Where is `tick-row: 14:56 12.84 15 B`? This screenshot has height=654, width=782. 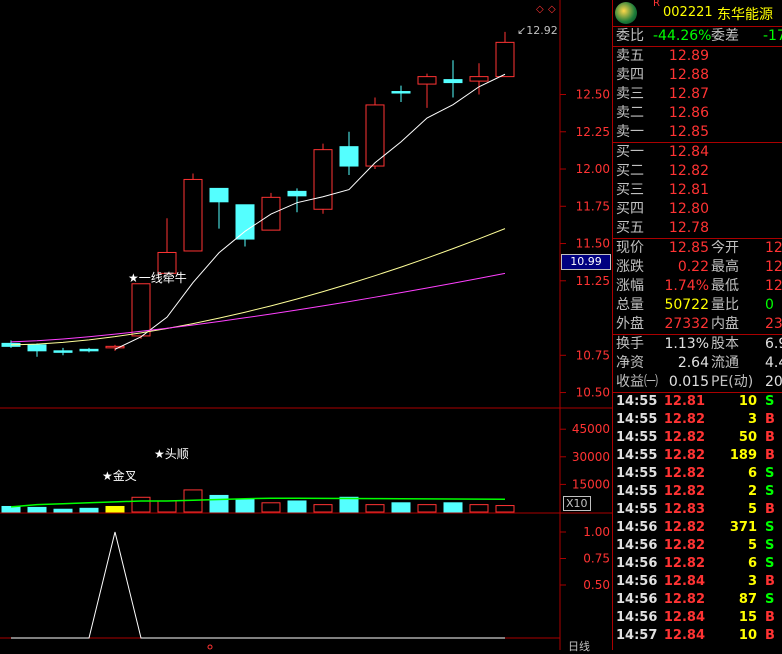
tick-row: 14:56 12.84 15 B is located at coordinates (697, 618).